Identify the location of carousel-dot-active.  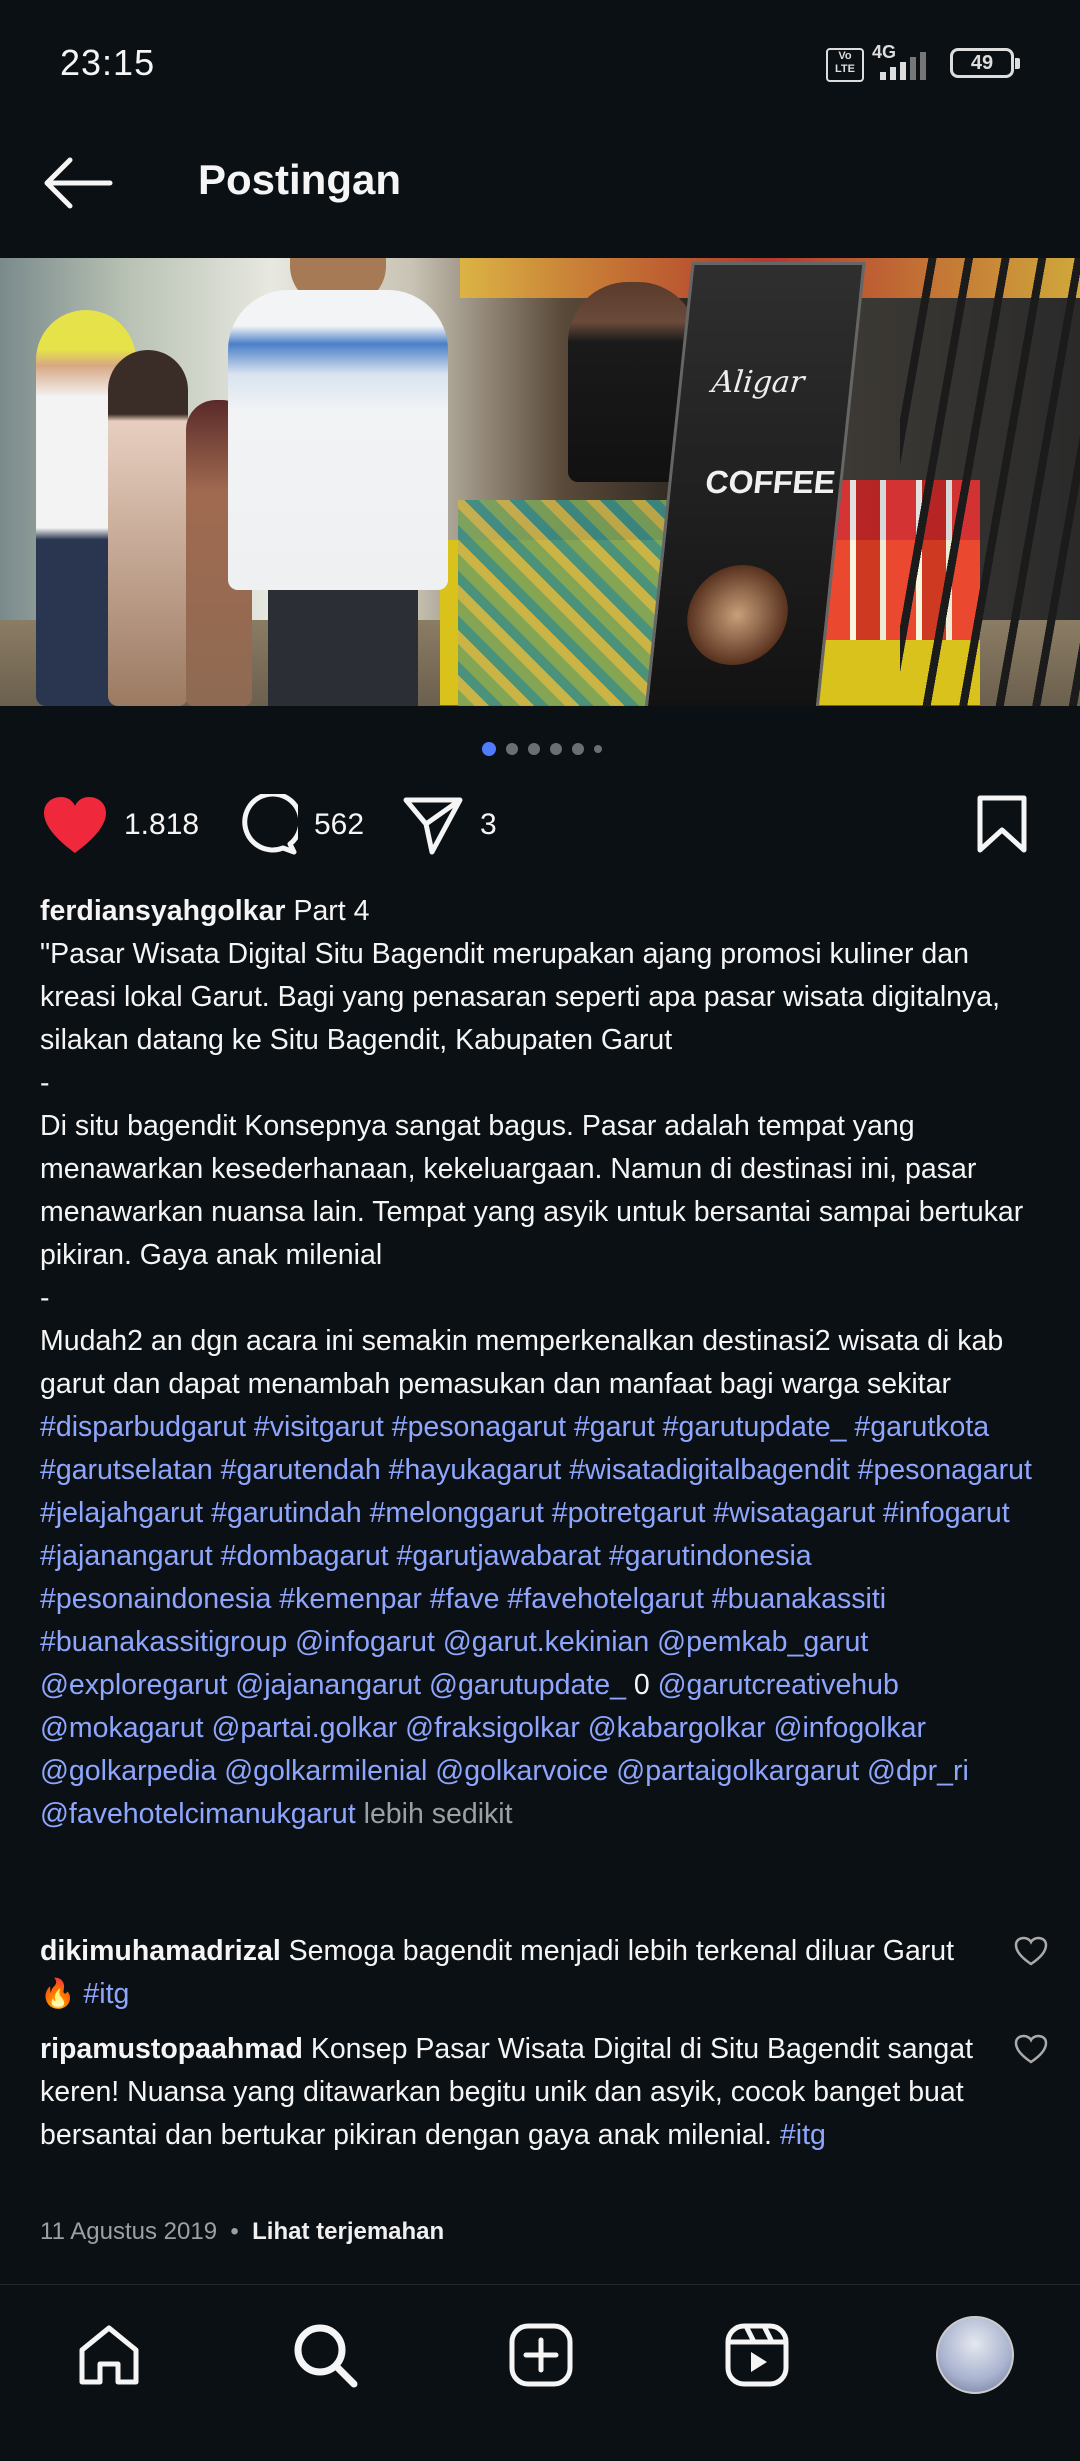
(489, 749).